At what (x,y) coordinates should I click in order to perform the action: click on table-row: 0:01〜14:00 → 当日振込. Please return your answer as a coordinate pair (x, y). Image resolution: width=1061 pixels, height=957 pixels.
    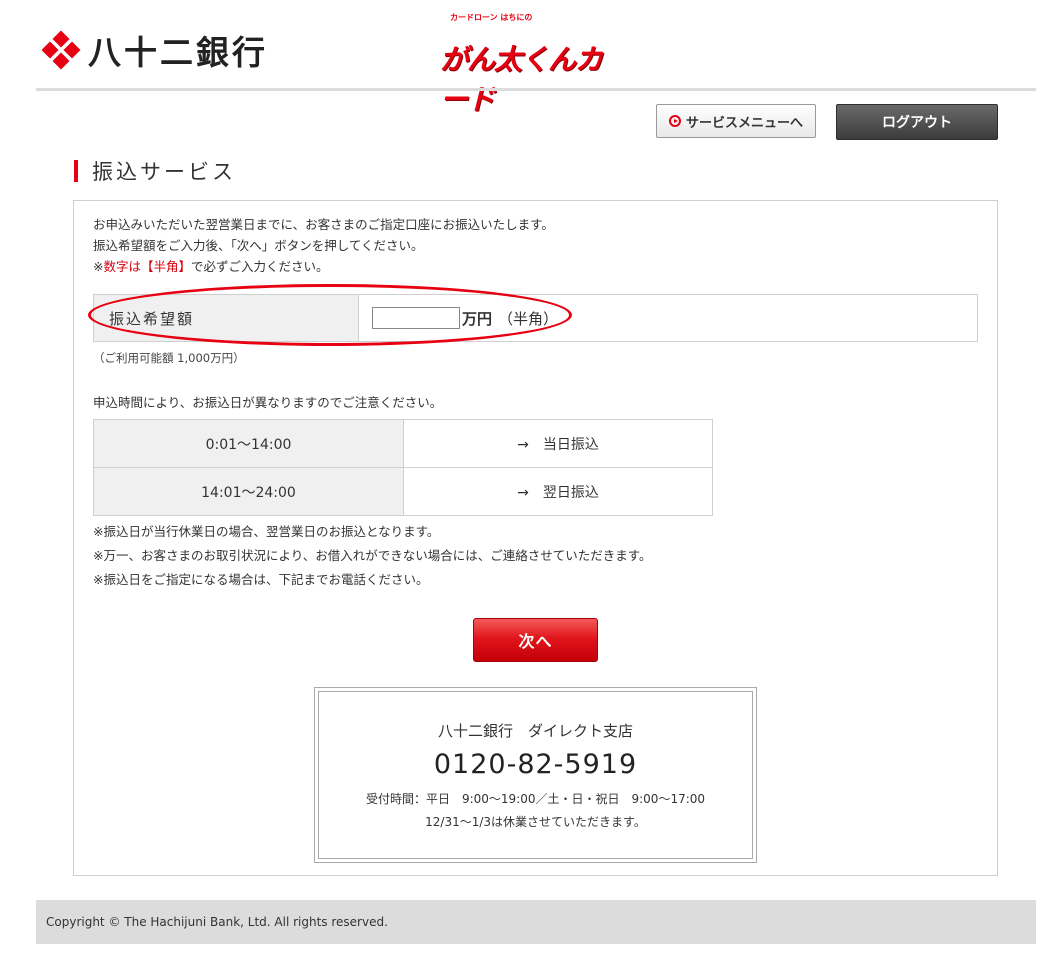
    Looking at the image, I should click on (403, 443).